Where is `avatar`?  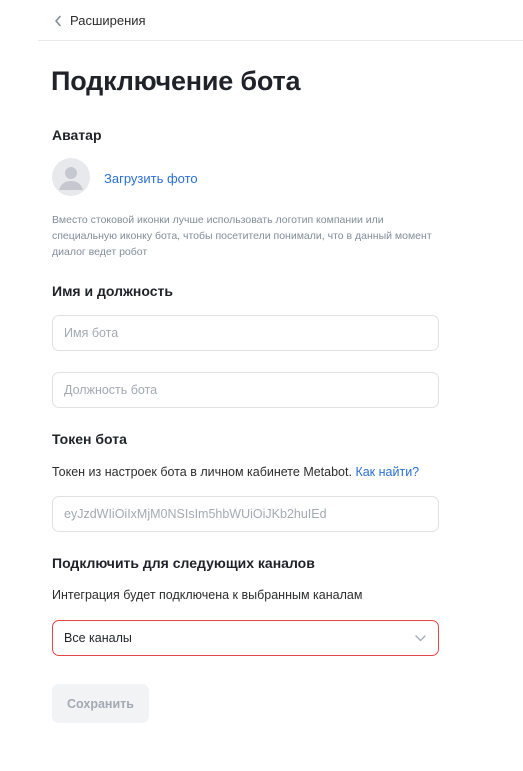 avatar is located at coordinates (71, 177).